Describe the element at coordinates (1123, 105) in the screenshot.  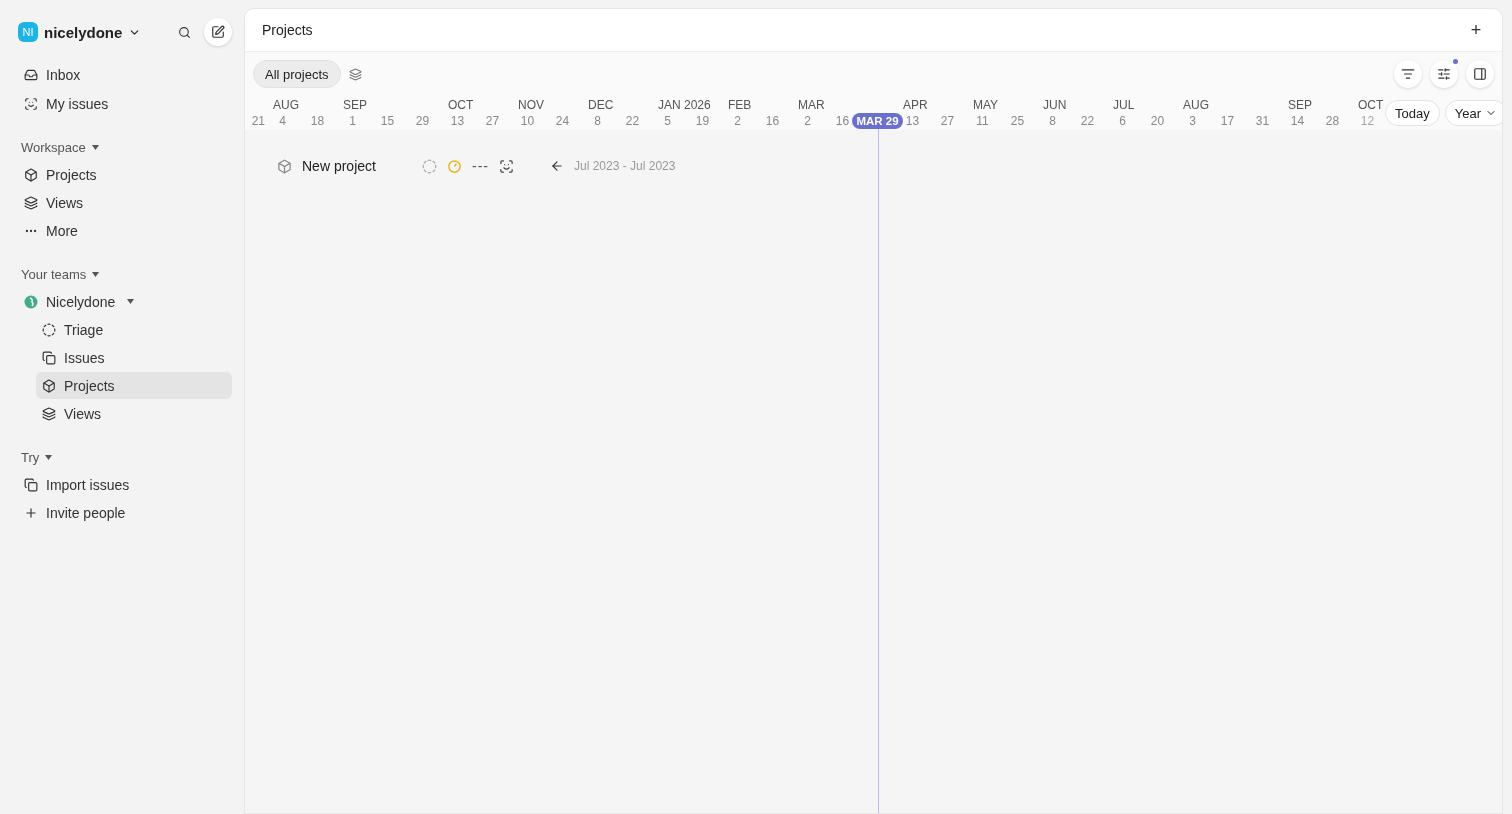
I see `timeline-month: JUL` at that location.